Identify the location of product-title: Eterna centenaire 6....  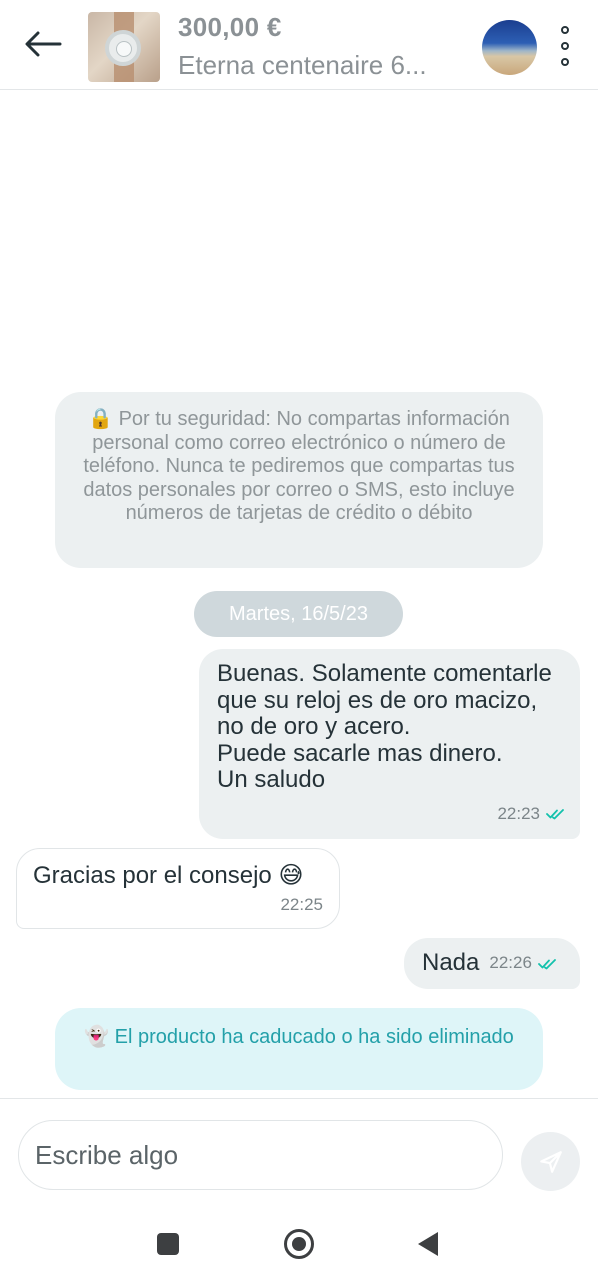
(323, 65).